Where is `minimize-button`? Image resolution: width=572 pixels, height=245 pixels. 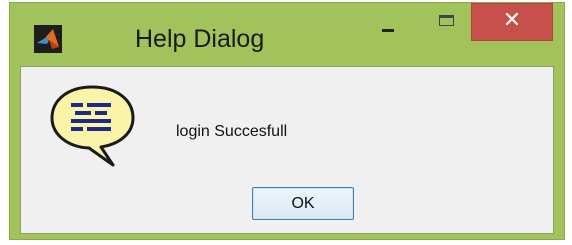
minimize-button is located at coordinates (387, 23).